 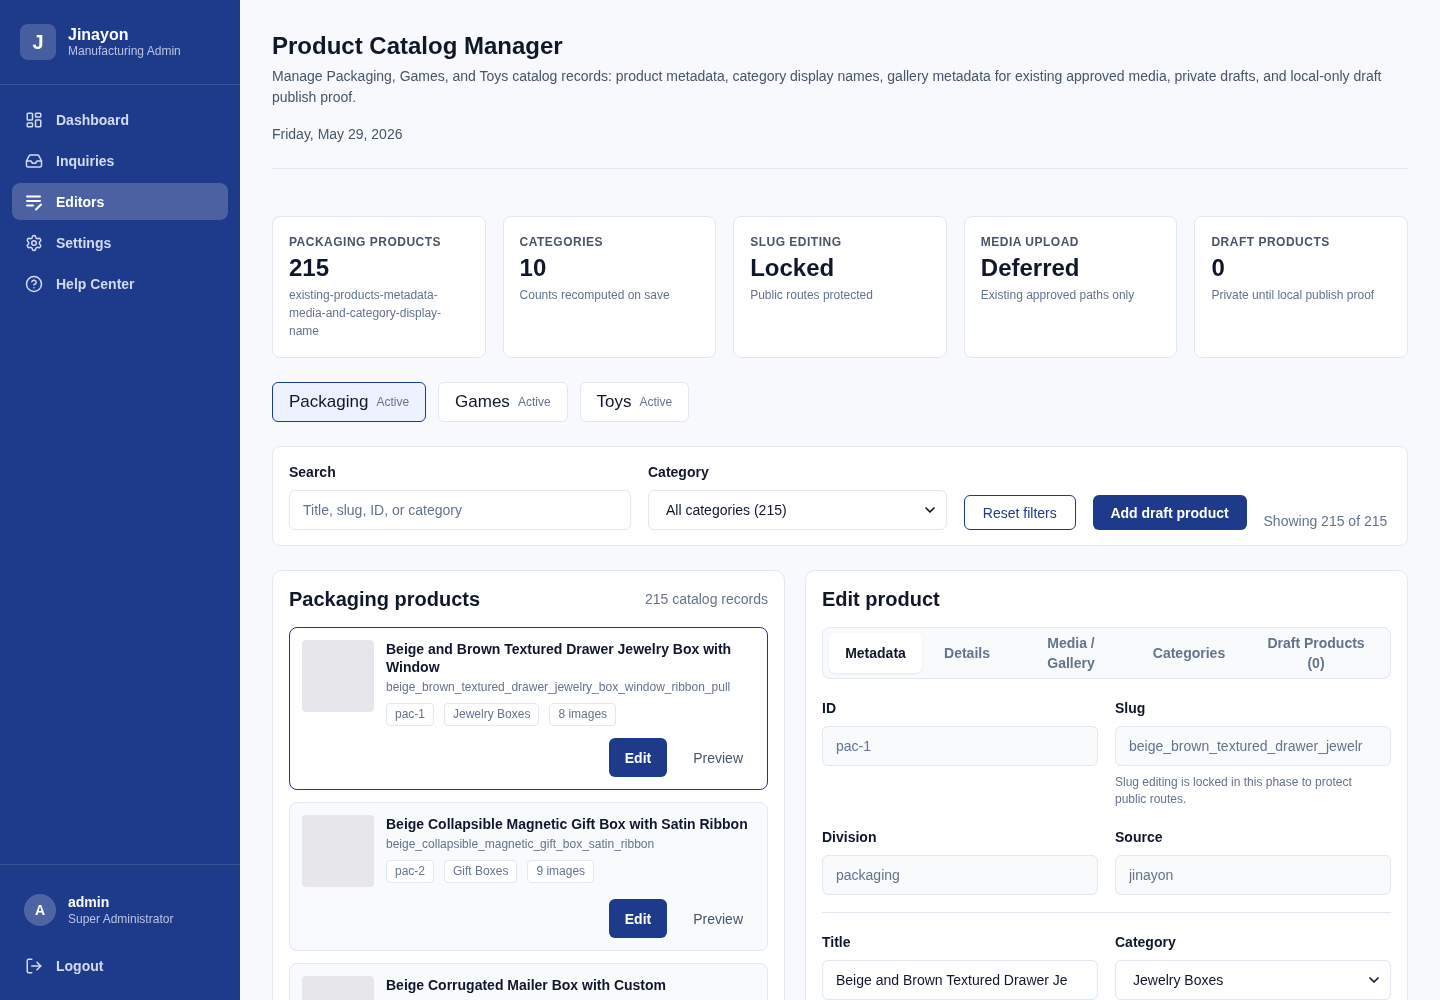 What do you see at coordinates (793, 268) in the screenshot?
I see `stat-value: Locked` at bounding box center [793, 268].